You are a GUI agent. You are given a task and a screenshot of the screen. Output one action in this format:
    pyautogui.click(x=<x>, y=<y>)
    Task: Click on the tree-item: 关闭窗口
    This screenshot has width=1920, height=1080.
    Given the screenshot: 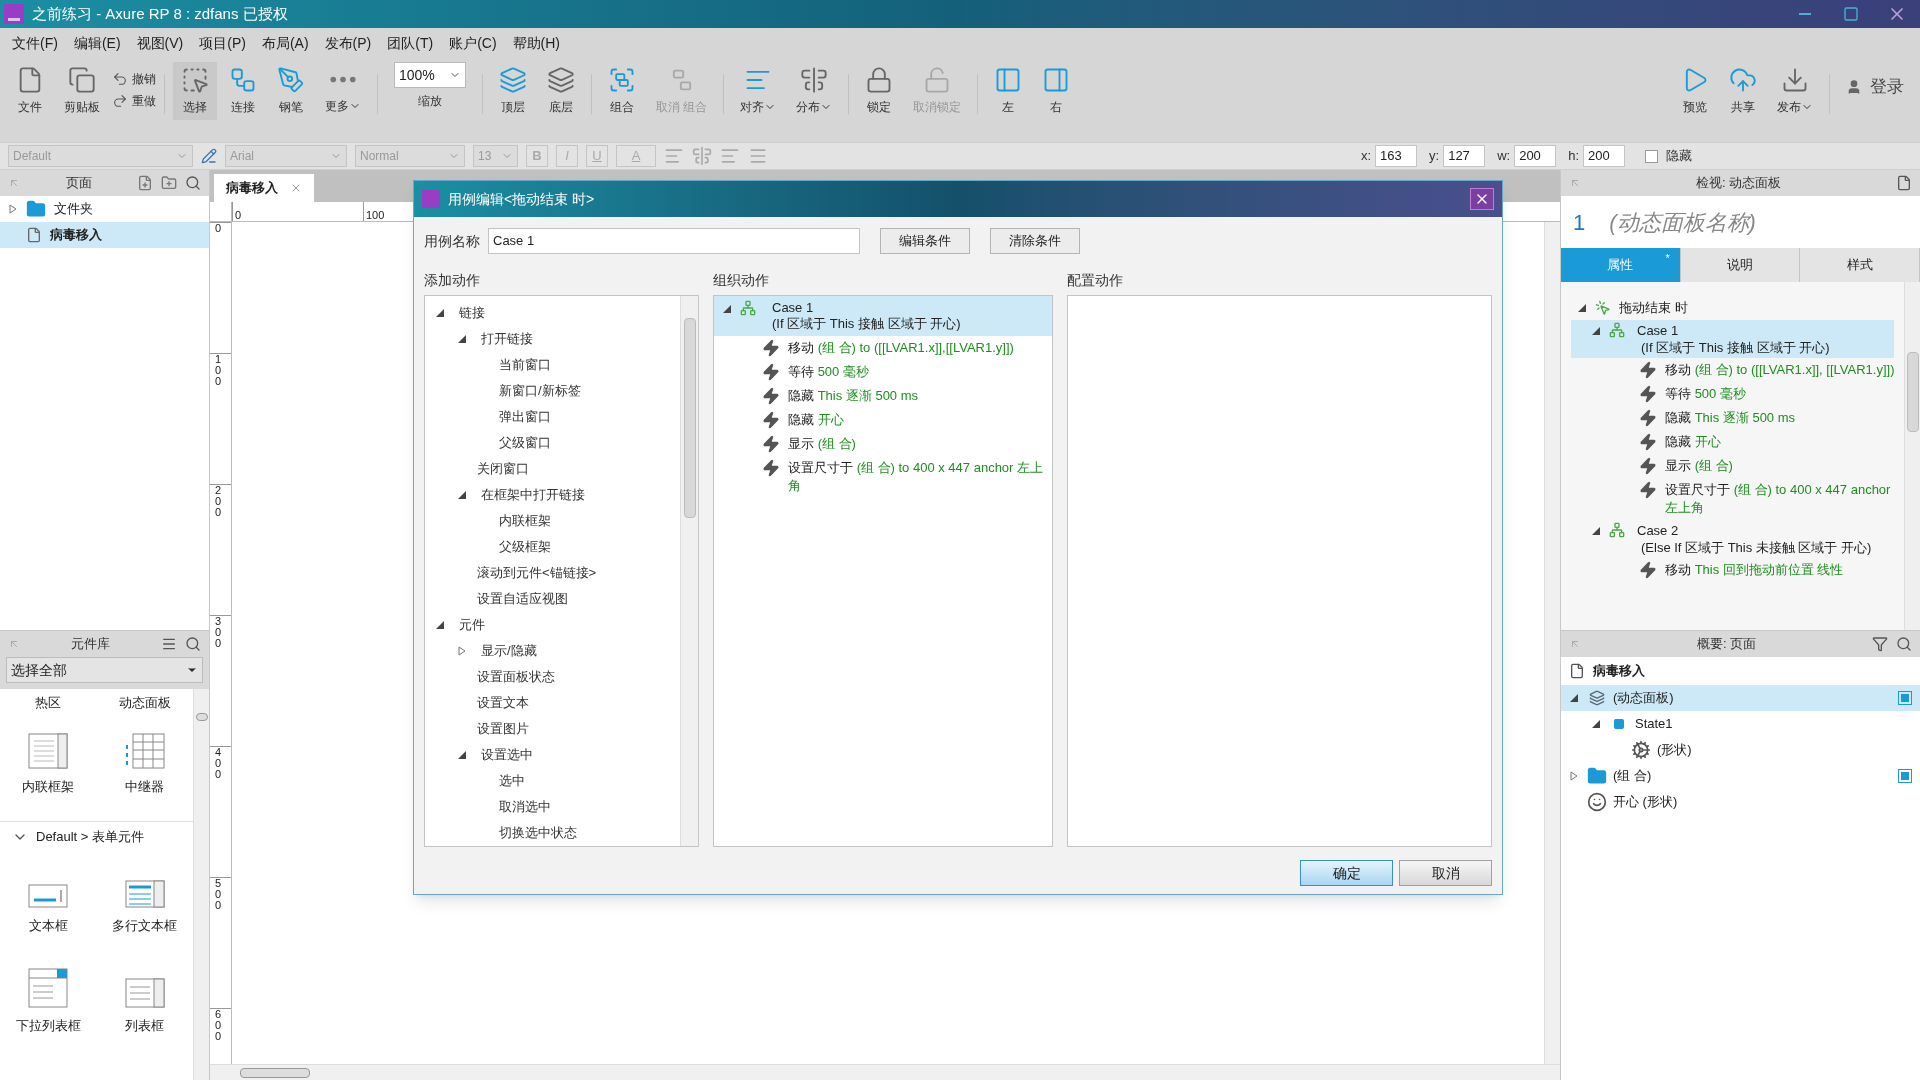 What is the action you would take?
    pyautogui.click(x=503, y=469)
    